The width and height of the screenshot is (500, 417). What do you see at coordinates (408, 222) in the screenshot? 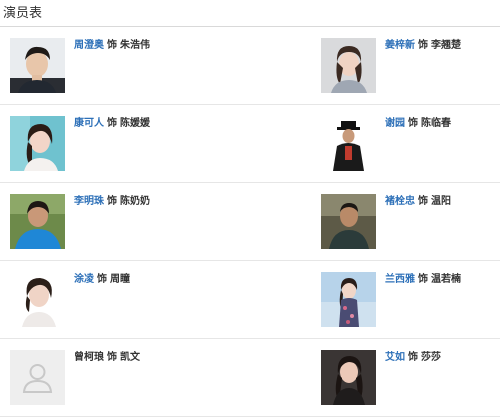
I see `cast-item: 褚栓忠饰温阳` at bounding box center [408, 222].